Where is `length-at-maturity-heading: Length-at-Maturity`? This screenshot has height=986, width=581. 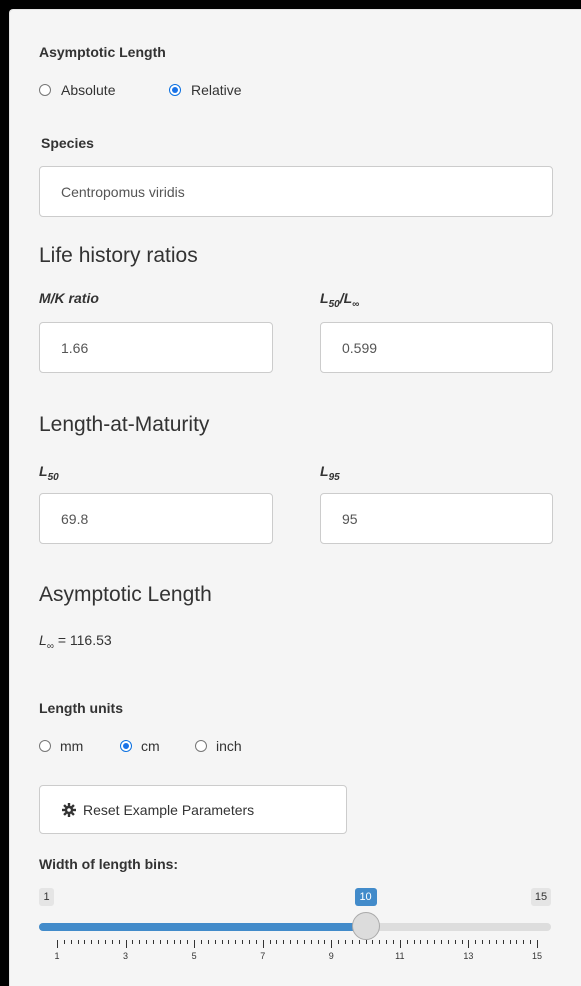 length-at-maturity-heading: Length-at-Maturity is located at coordinates (124, 424).